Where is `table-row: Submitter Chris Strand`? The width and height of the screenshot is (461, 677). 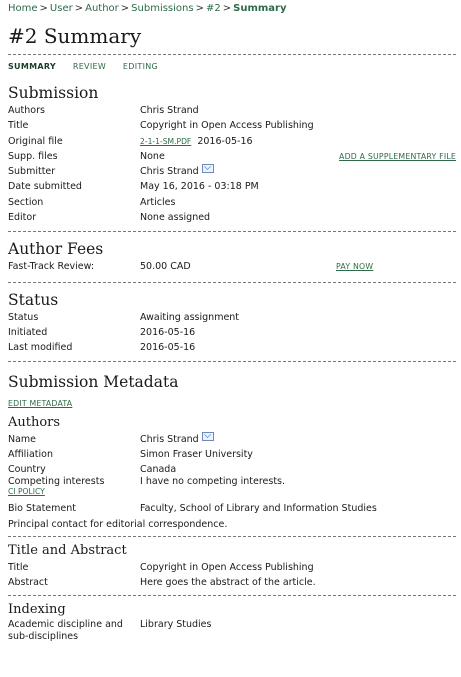
table-row: Submitter Chris Strand is located at coordinates (232, 171).